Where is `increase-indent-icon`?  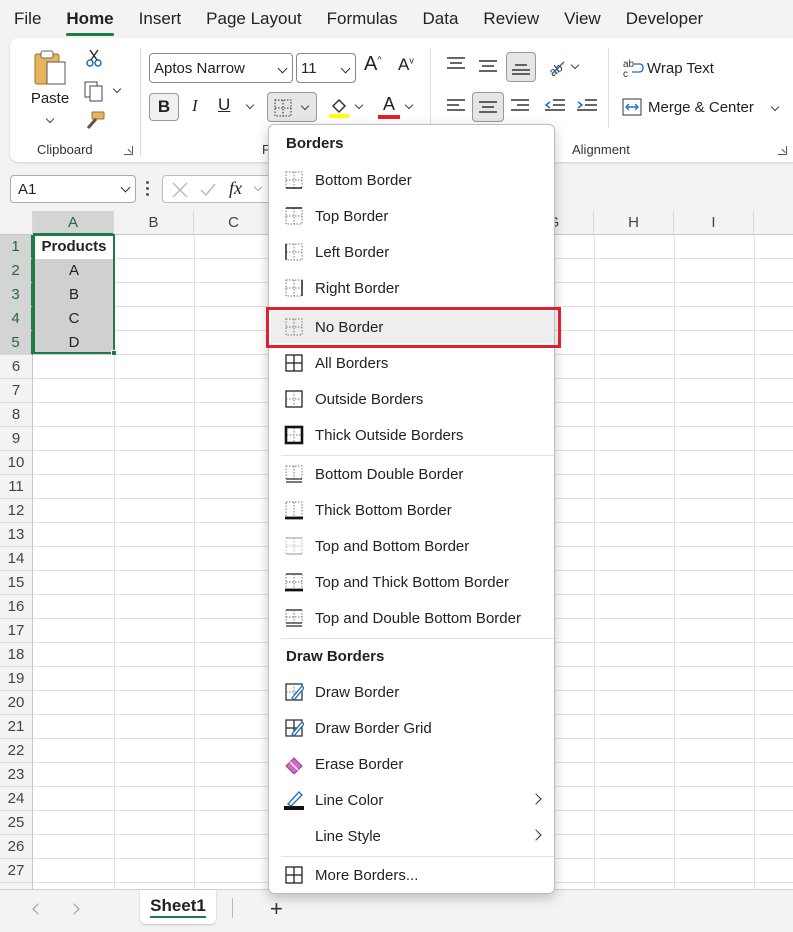
increase-indent-icon is located at coordinates (587, 106).